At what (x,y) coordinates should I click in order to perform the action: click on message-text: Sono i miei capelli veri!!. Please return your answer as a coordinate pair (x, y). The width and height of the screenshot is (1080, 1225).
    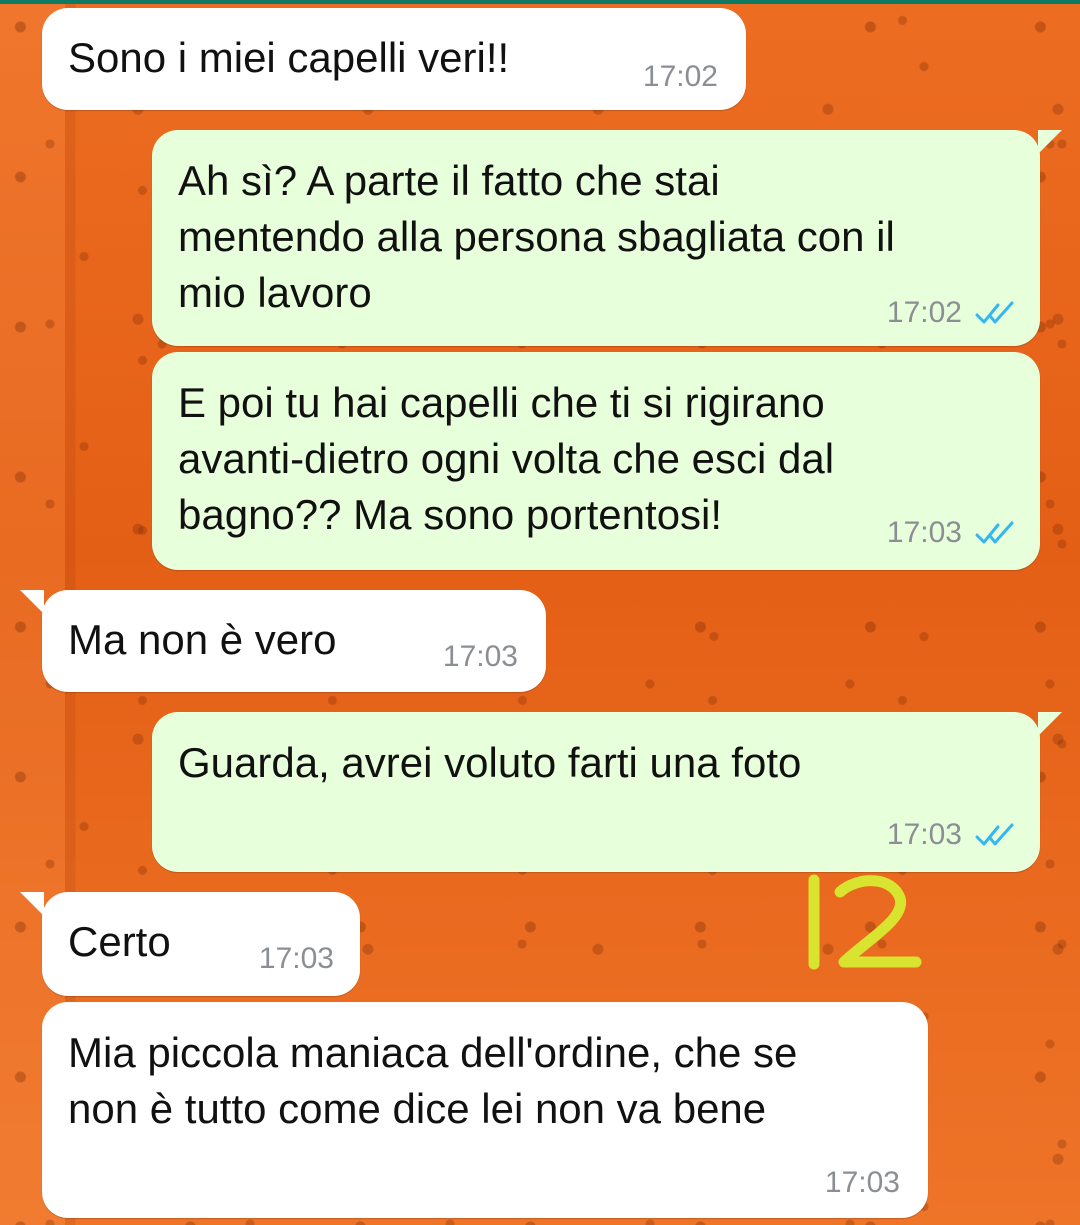
    Looking at the image, I should click on (289, 57).